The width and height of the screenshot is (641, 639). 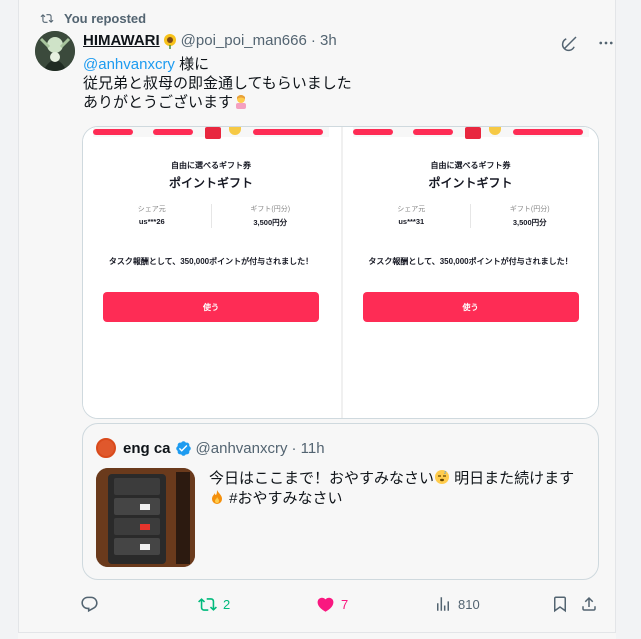 I want to click on sleepy-face-icon: z, so click(x=442, y=477).